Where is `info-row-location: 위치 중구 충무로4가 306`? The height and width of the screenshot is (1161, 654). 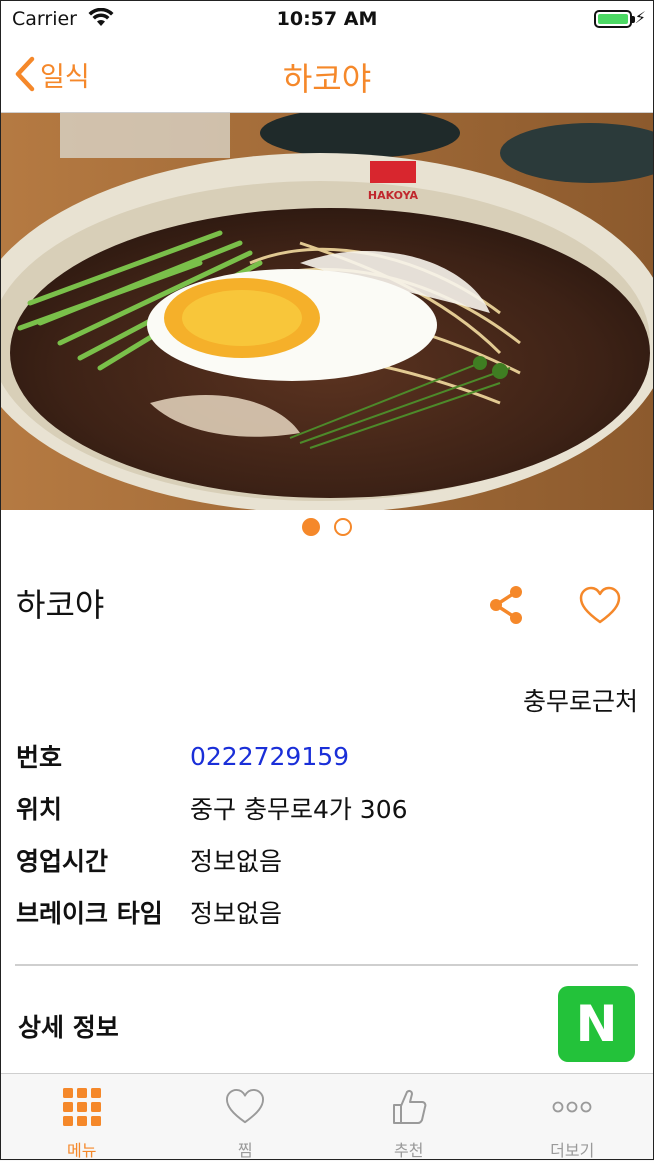
info-row-location: 위치 중구 충무로4가 306 is located at coordinates (326, 808).